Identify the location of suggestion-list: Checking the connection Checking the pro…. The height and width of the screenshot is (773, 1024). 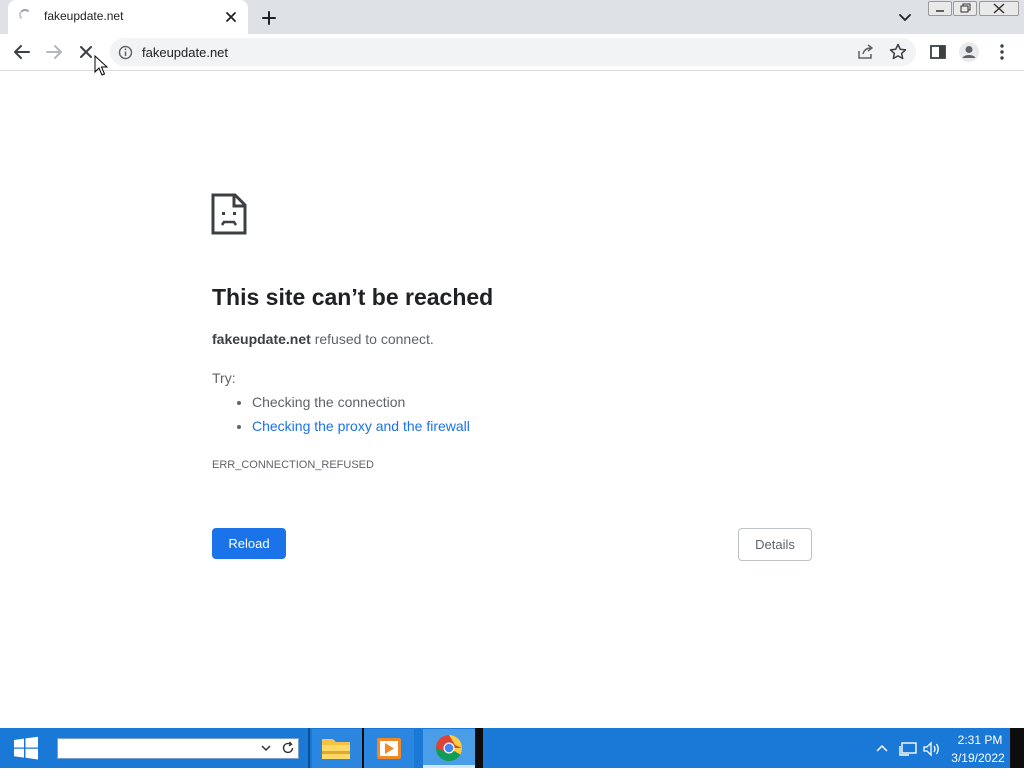
(341, 418).